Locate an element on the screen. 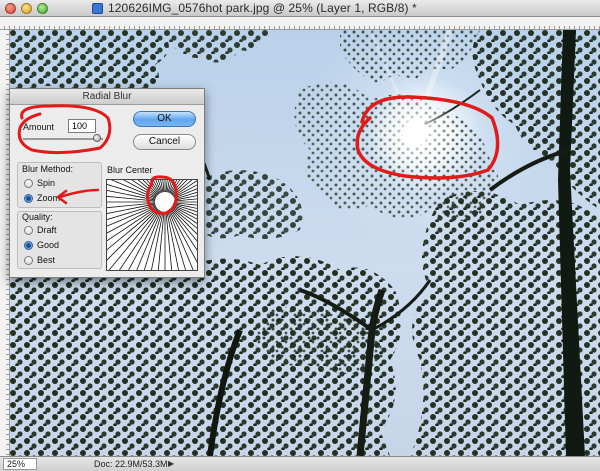 The image size is (600, 471). zoom-rays-preview is located at coordinates (152, 225).